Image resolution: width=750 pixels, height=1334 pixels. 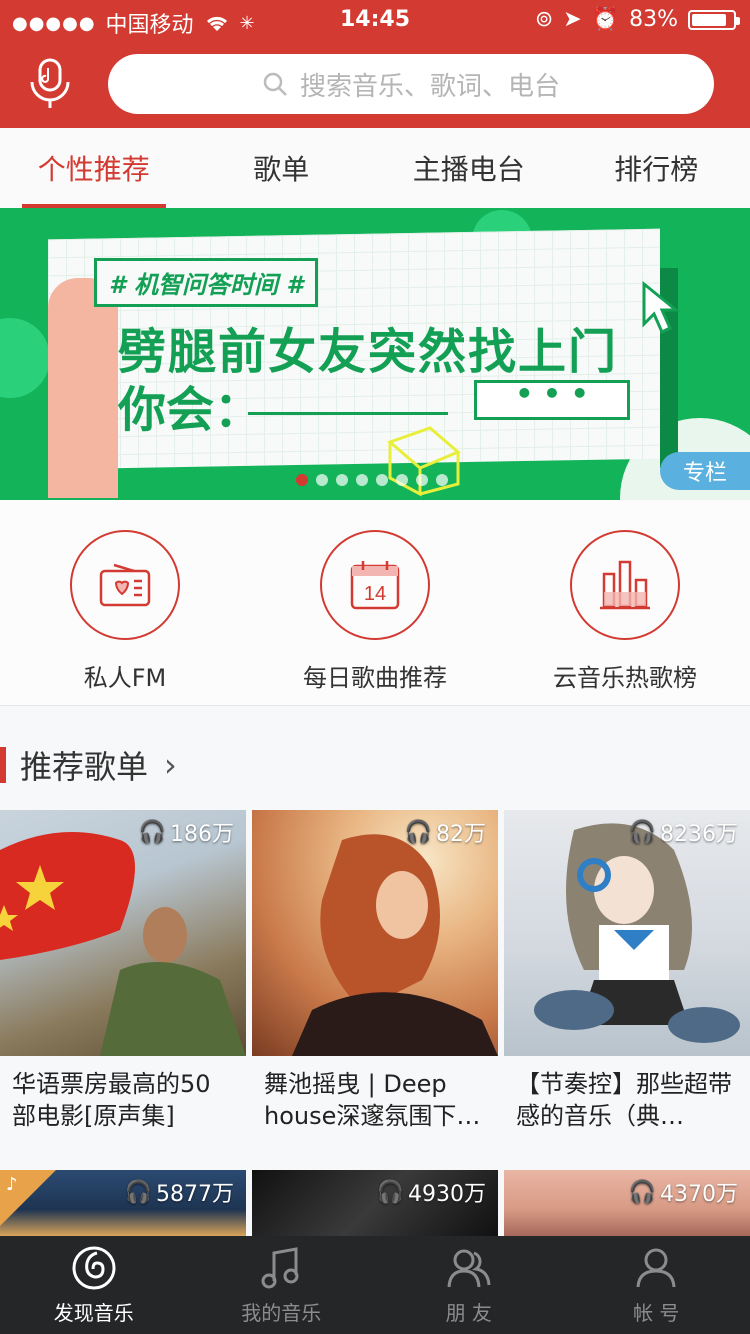 I want to click on play-count: 🎧 4930万, so click(x=431, y=1192).